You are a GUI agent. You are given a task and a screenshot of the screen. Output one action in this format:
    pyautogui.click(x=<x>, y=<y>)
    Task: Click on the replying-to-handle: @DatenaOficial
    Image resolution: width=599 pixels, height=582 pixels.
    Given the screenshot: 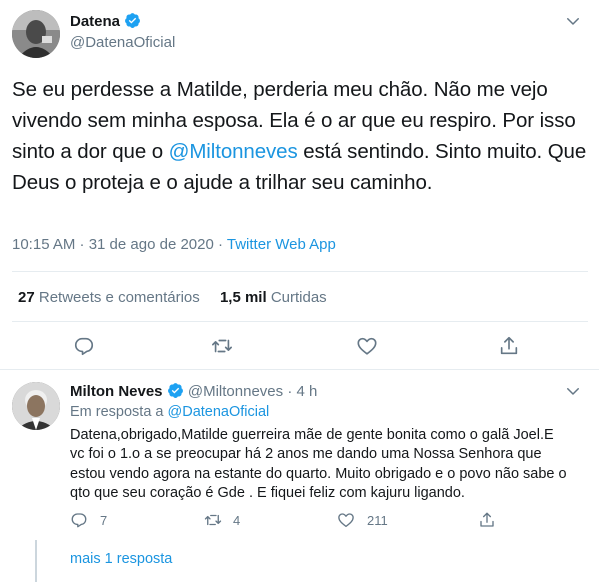 What is the action you would take?
    pyautogui.click(x=219, y=412)
    